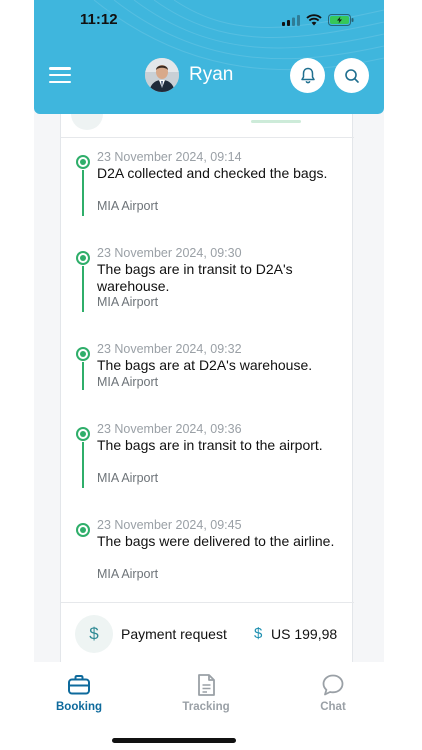  Describe the element at coordinates (209, 57) in the screenshot. I see `app-header: 11:12 Ryan` at that location.